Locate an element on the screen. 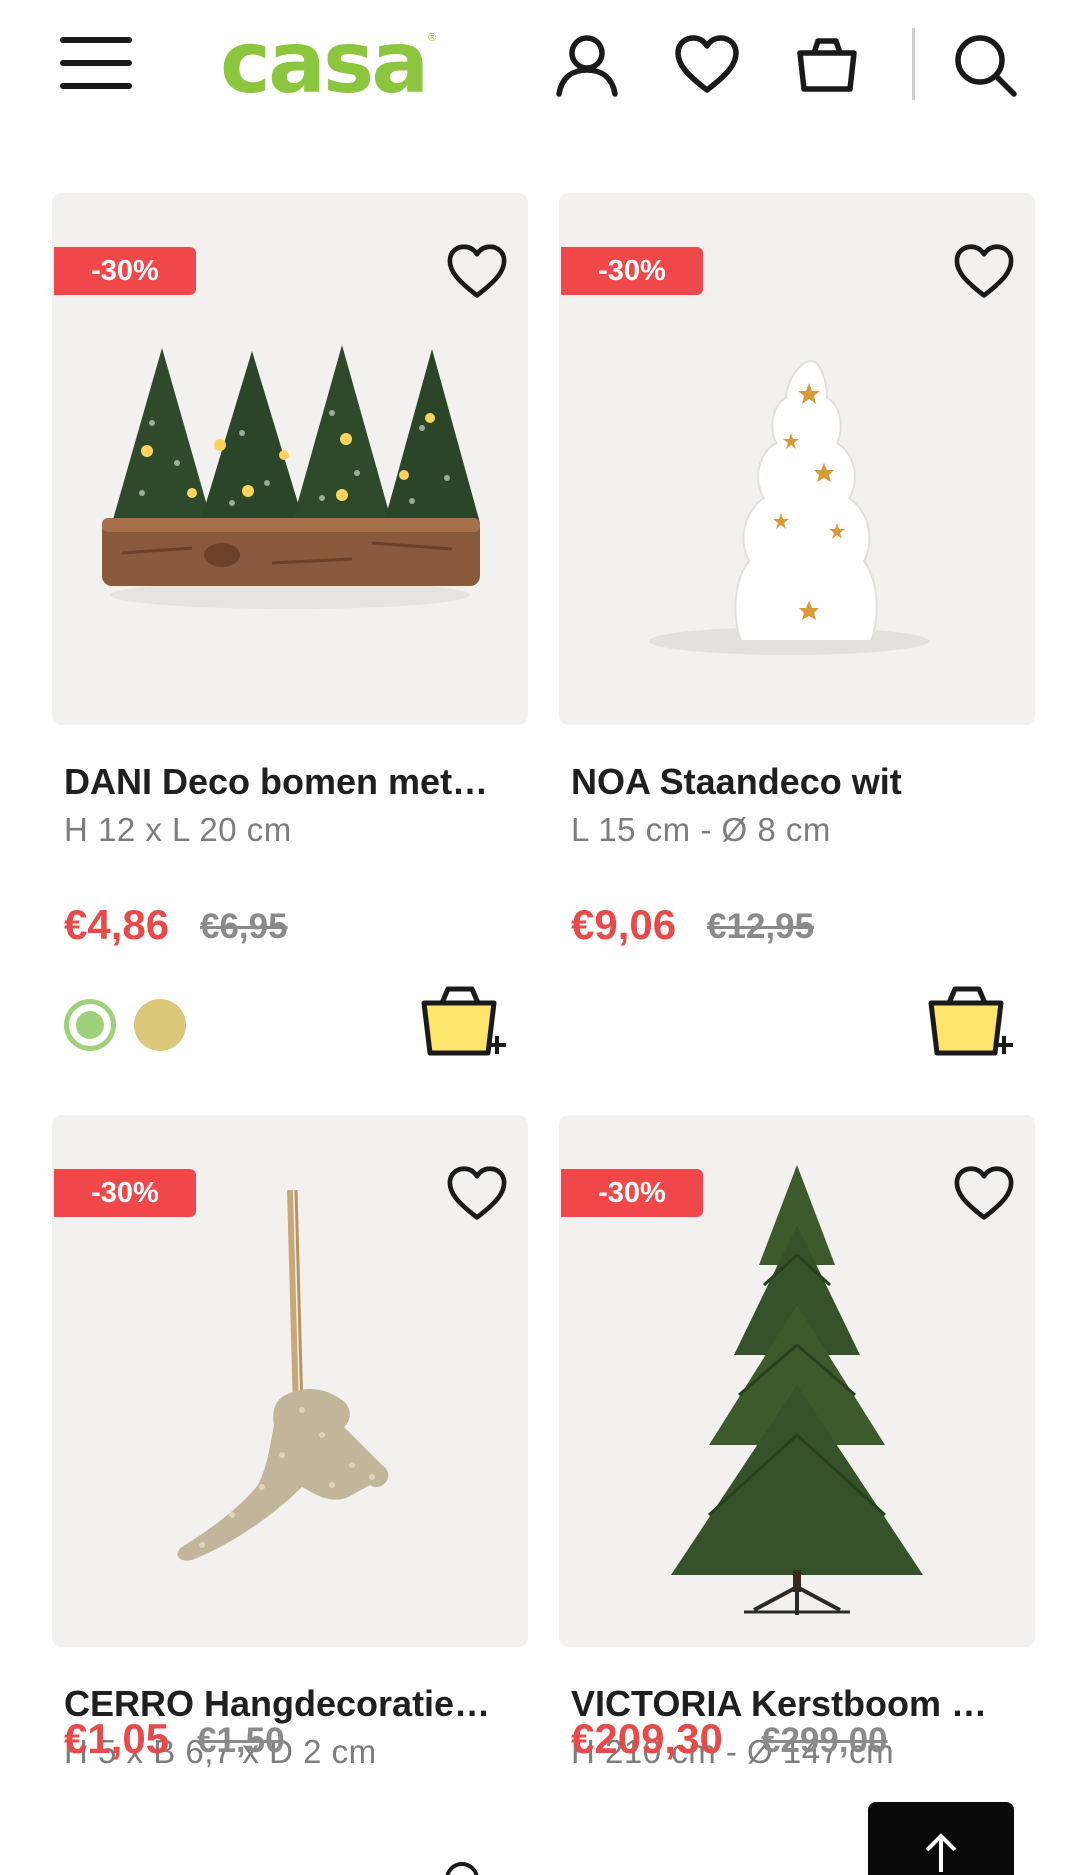 The image size is (1080, 1875). menu-icon is located at coordinates (96, 63).